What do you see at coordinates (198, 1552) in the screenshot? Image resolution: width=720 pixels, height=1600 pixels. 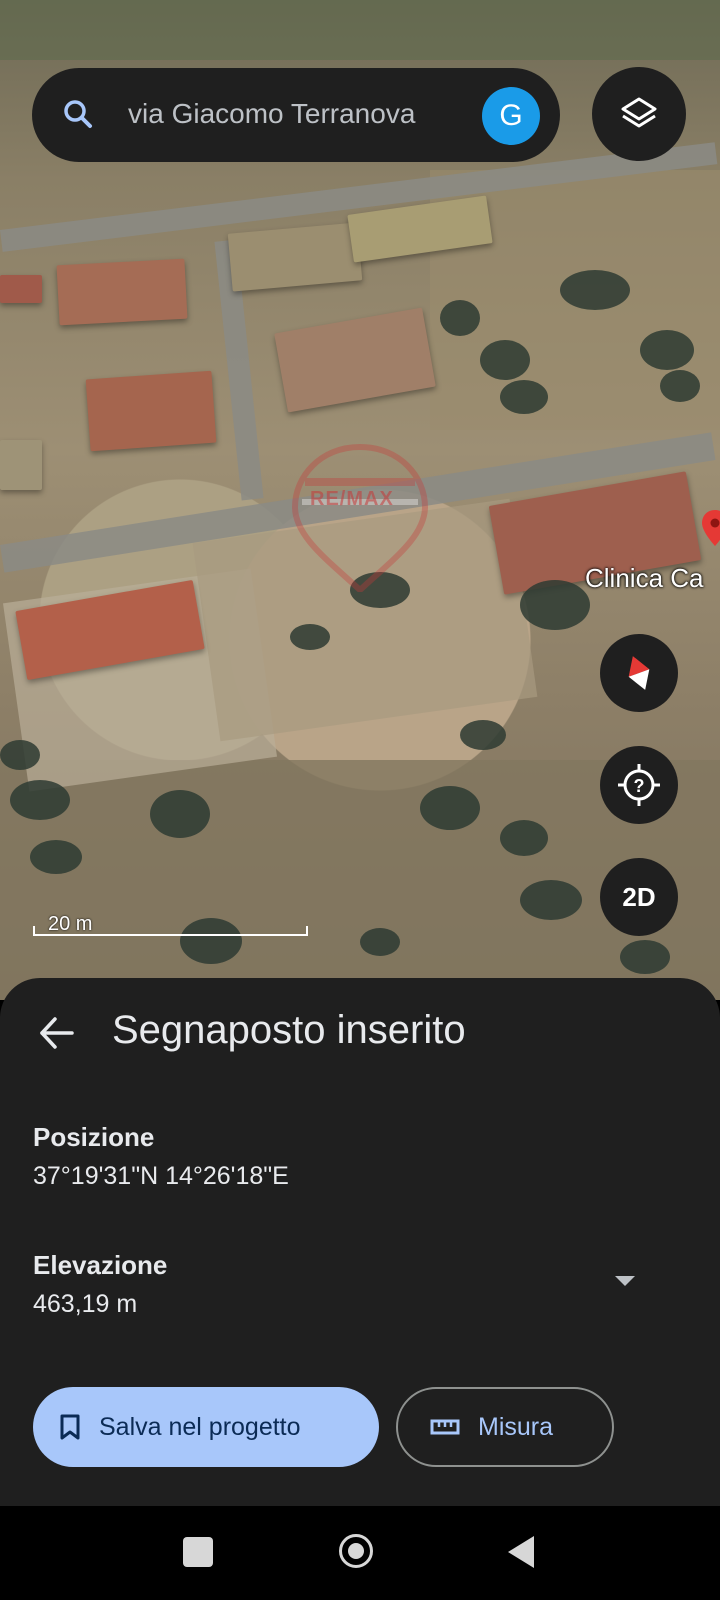 I see `recents-button` at bounding box center [198, 1552].